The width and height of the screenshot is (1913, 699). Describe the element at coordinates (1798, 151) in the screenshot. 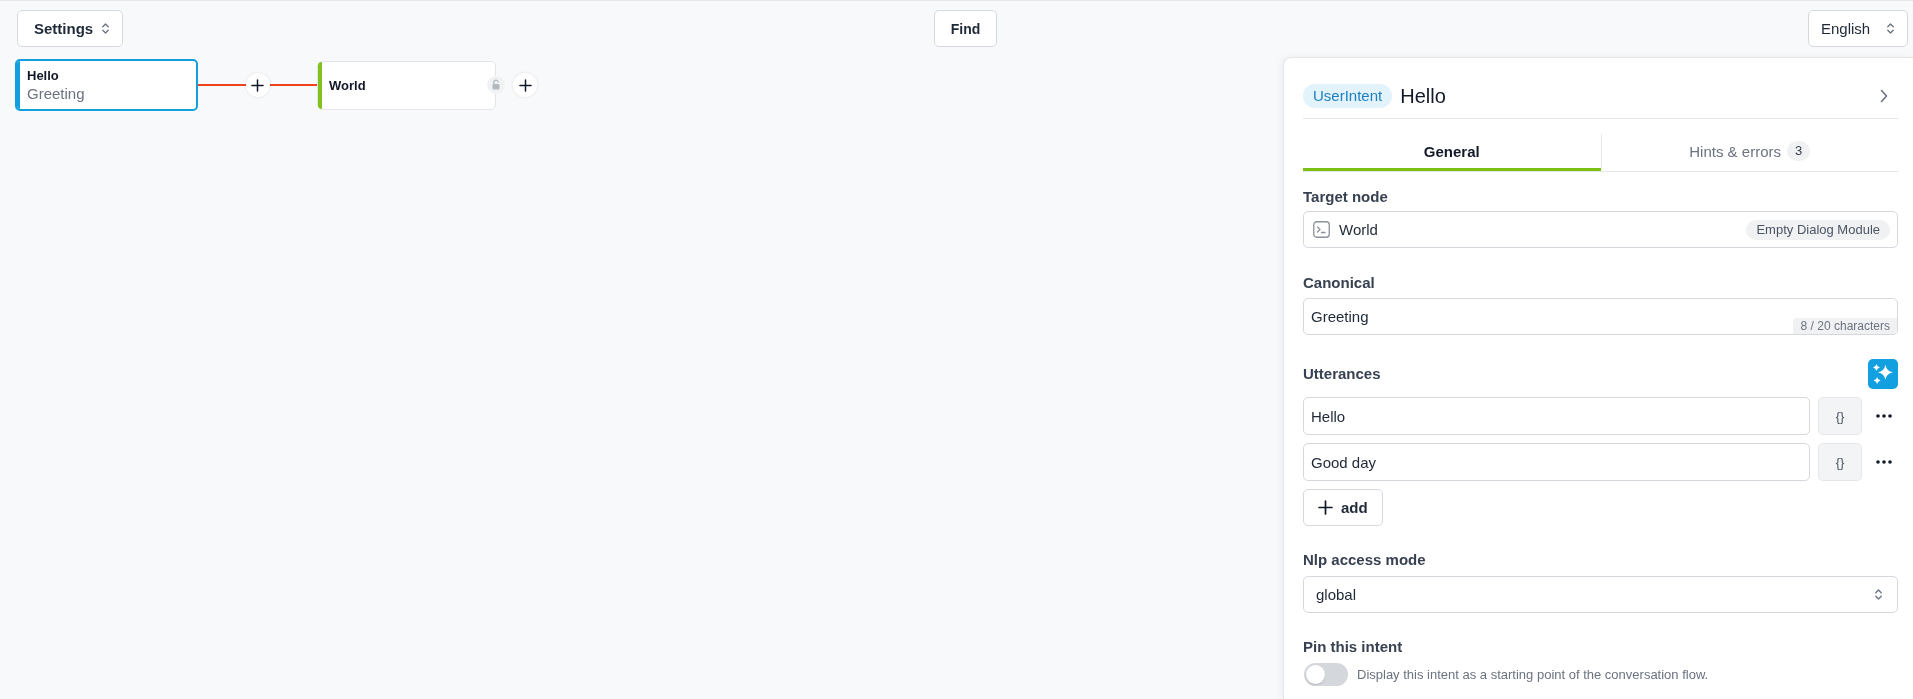

I see `count-badge: 3` at that location.